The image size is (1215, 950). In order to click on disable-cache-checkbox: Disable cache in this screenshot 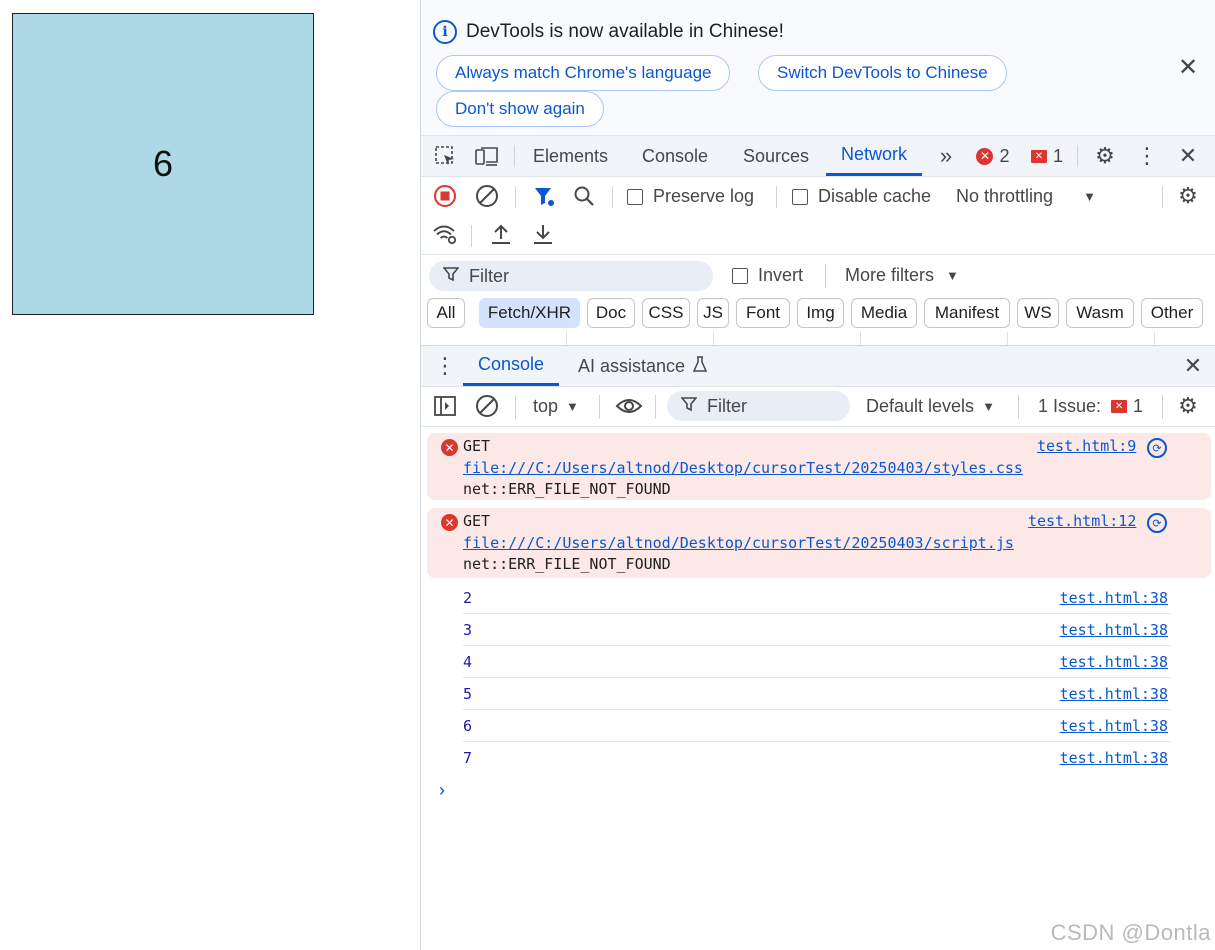, I will do `click(861, 196)`.